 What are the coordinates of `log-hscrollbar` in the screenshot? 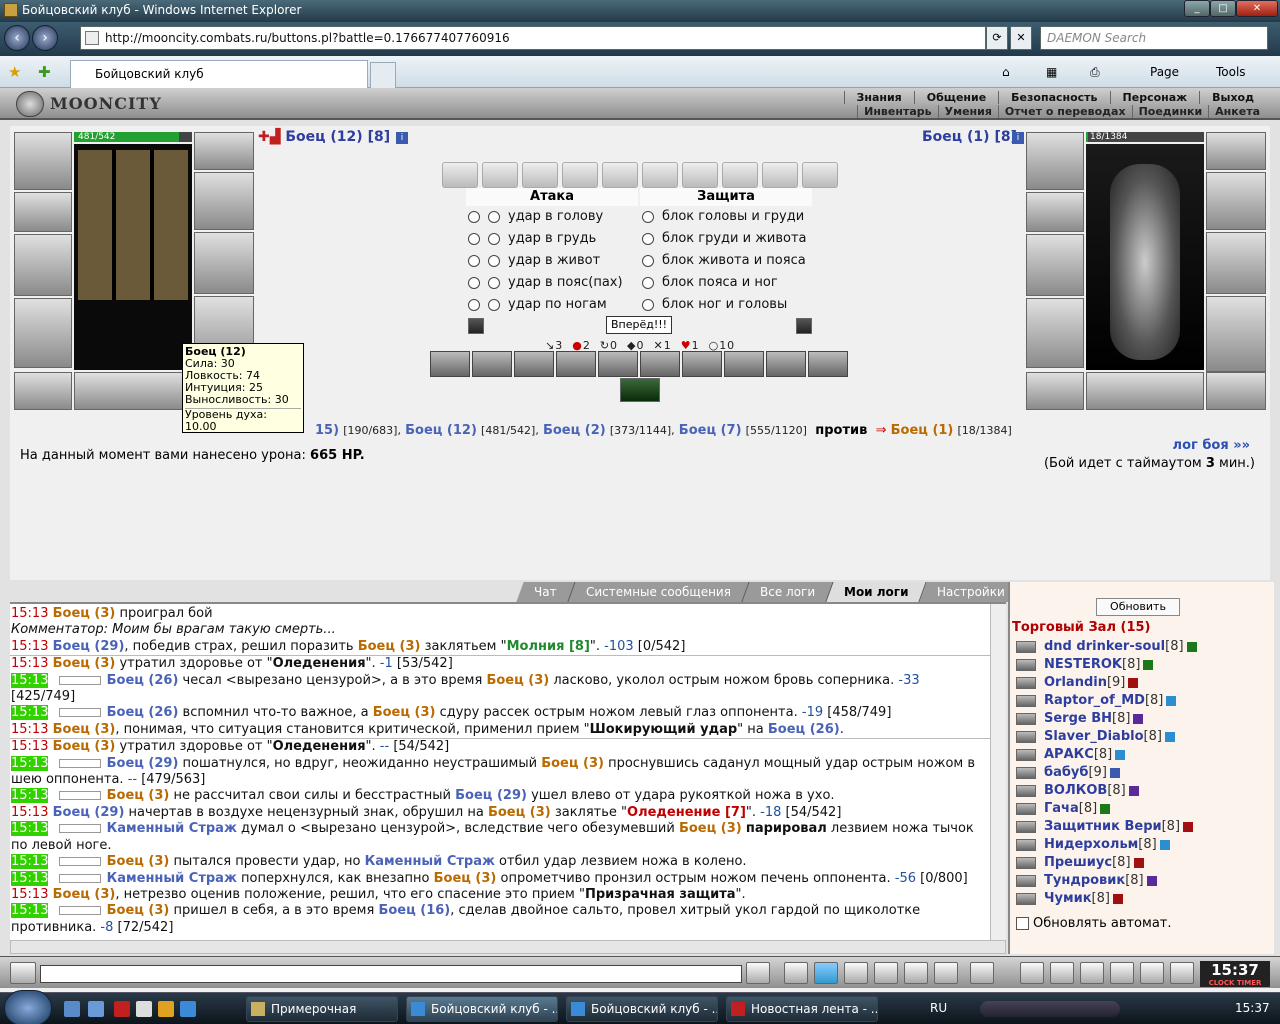 It's located at (508, 947).